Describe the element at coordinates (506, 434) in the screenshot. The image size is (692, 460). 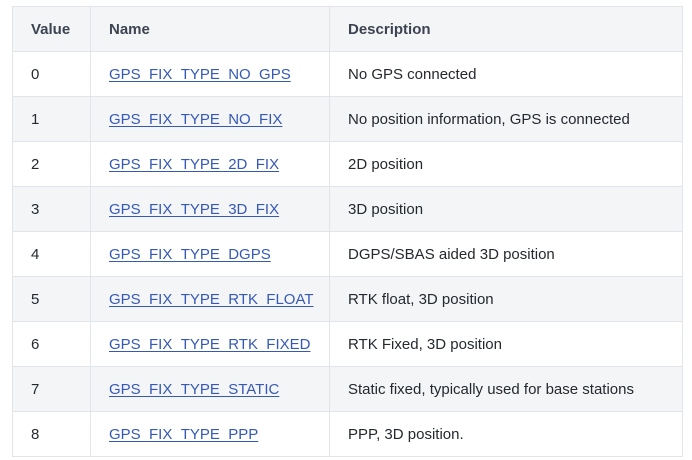
I see `row-description: PPP, 3D position.` at that location.